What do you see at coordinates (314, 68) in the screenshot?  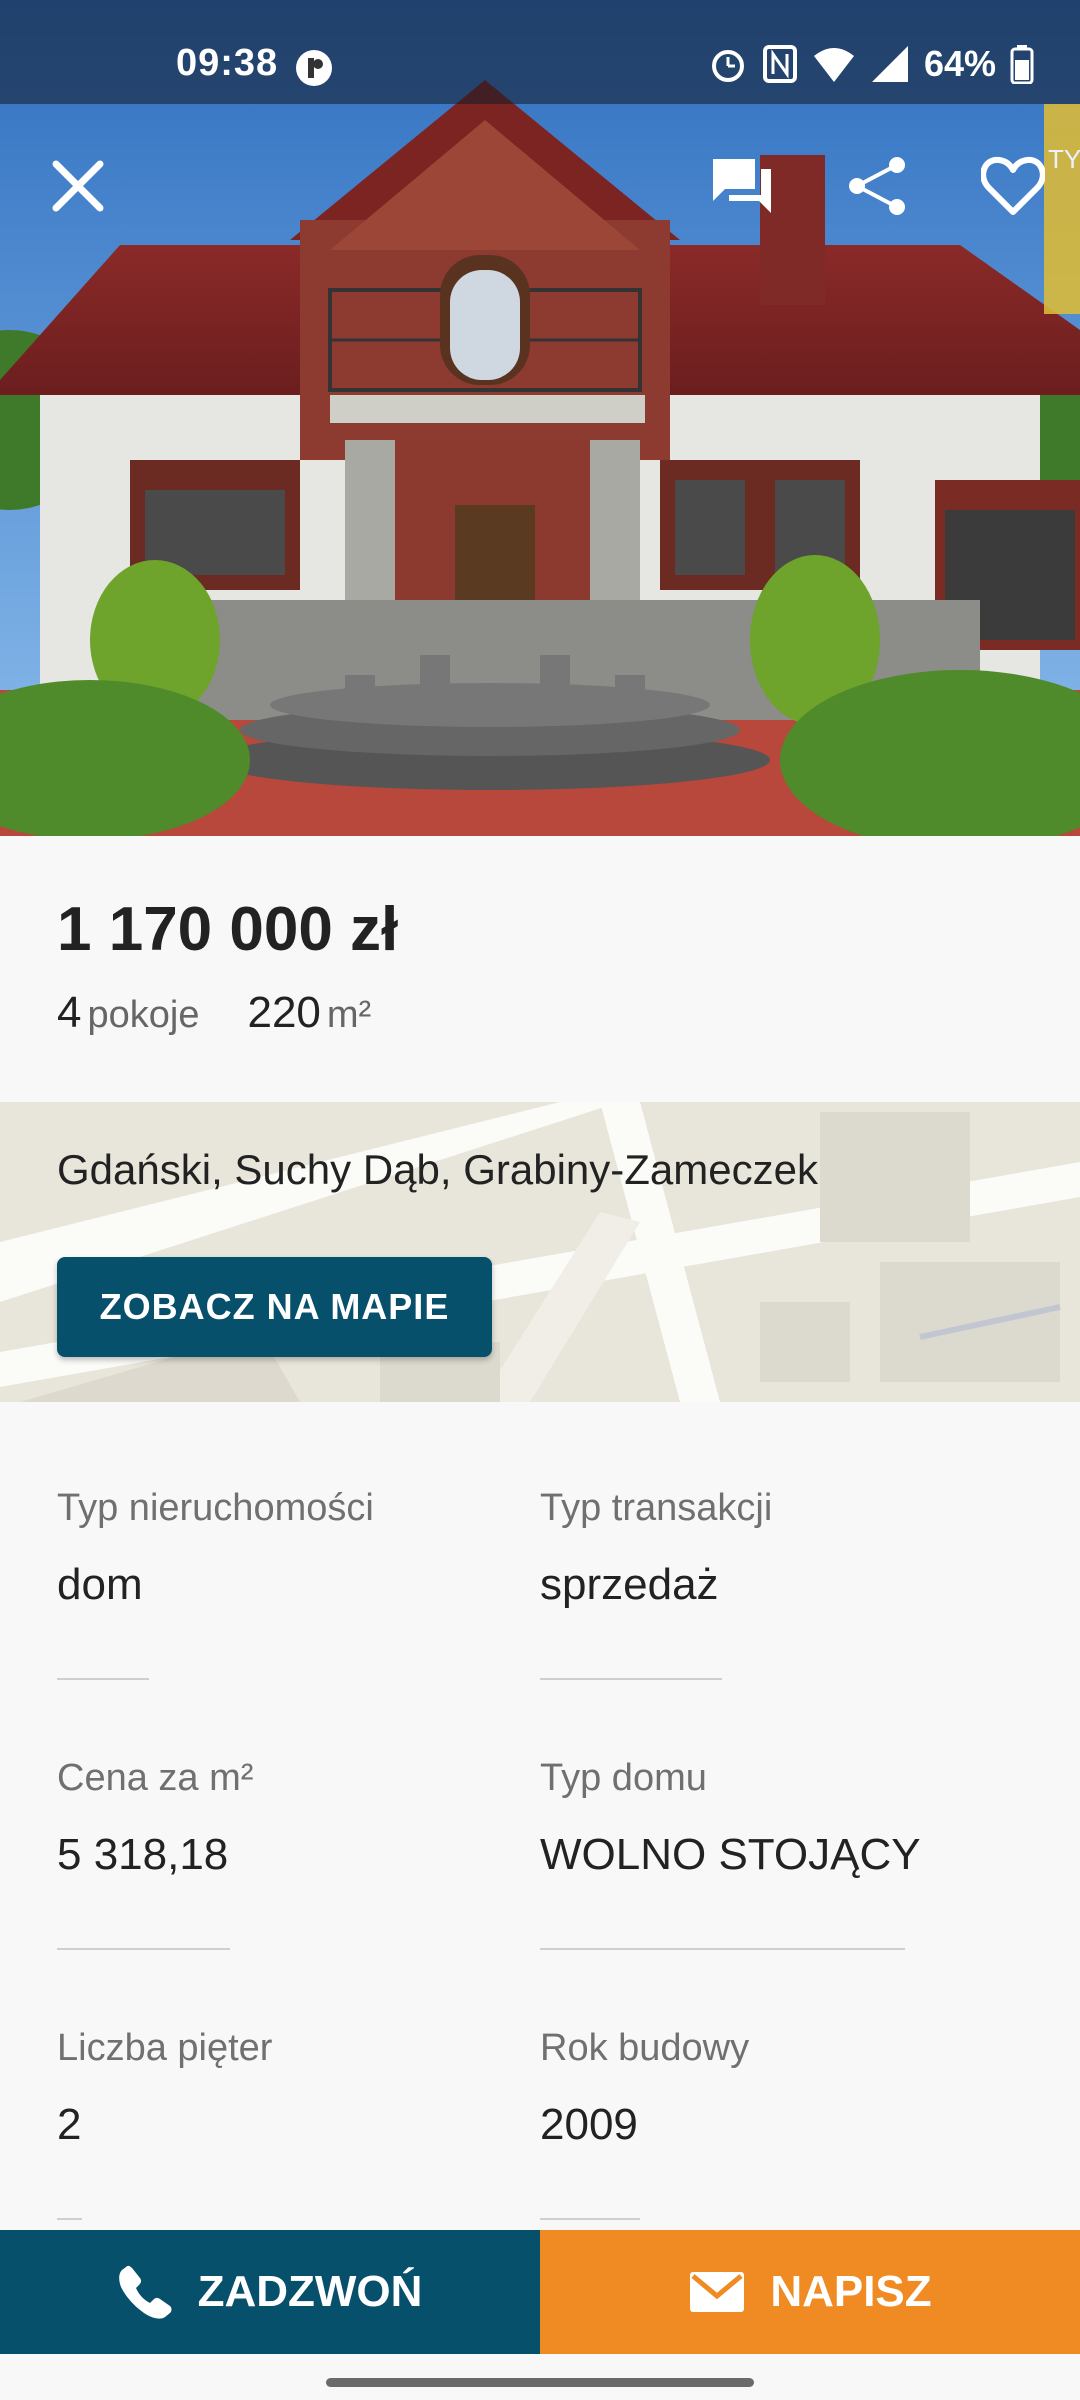 I see `app-notification-icon` at bounding box center [314, 68].